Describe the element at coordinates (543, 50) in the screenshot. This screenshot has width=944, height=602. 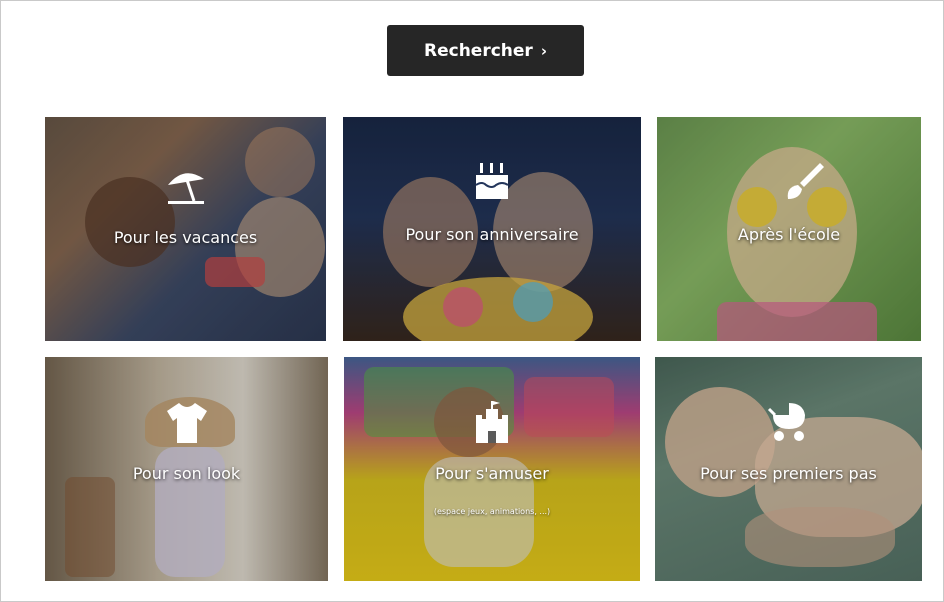
I see `chevron-right-icon: ›` at that location.